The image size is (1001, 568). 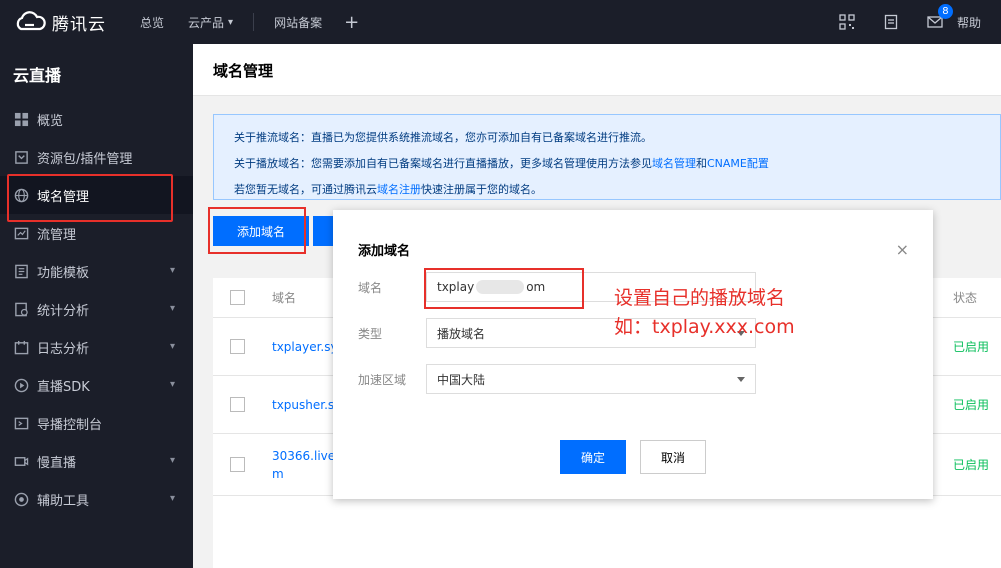 I want to click on select-all-checkbox, so click(x=237, y=297).